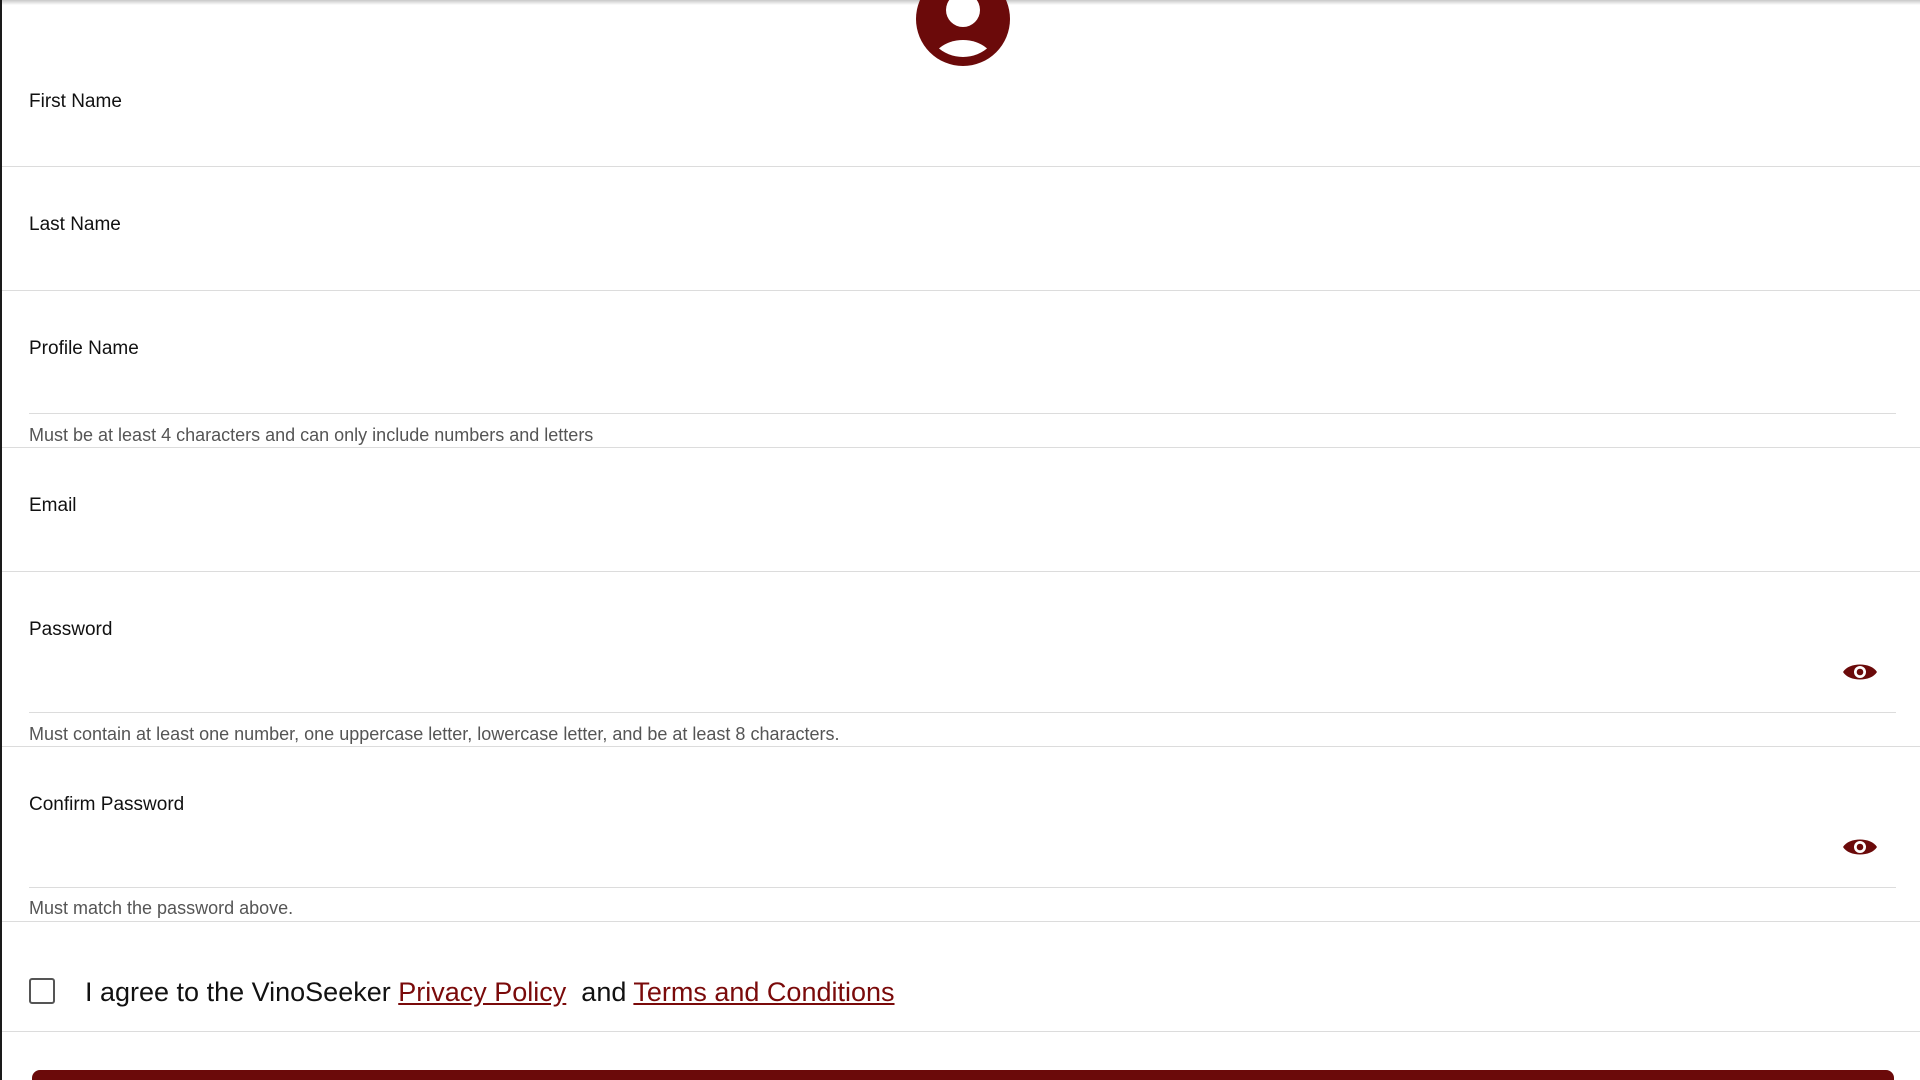 The height and width of the screenshot is (1080, 1920). What do you see at coordinates (238, 992) in the screenshot?
I see `agreement-prefix: I agree to the VinoSeeker` at bounding box center [238, 992].